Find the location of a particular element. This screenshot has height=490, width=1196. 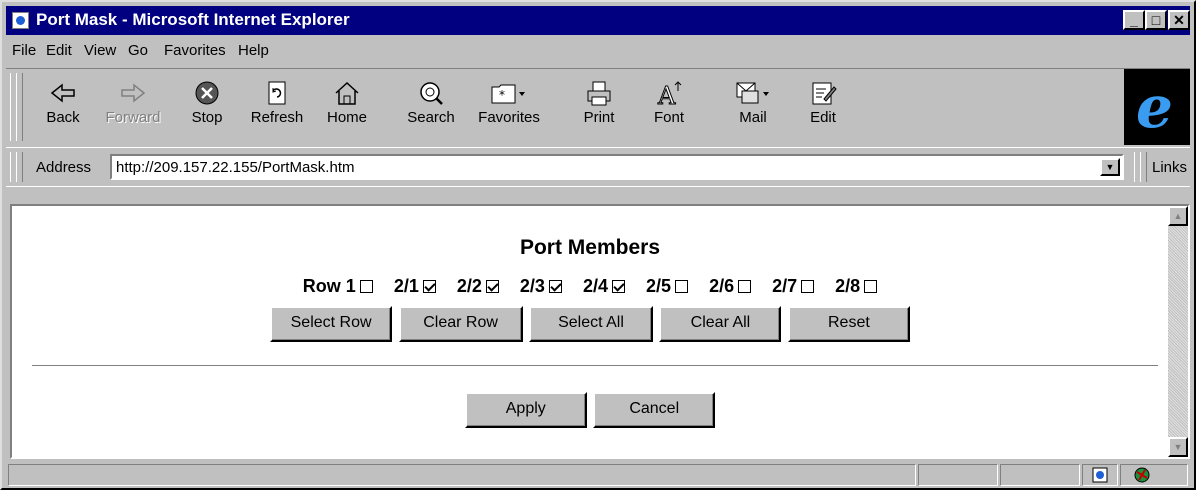

security-panel is located at coordinates (1154, 475).